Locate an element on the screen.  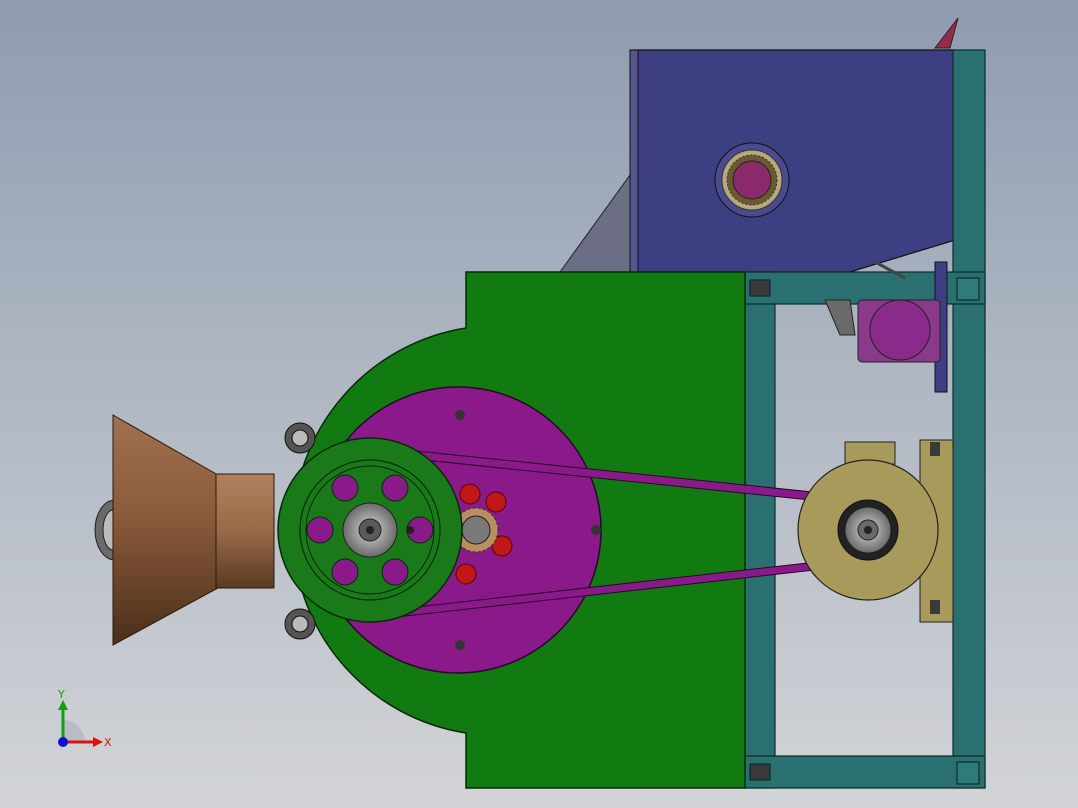
triad-x-label: X is located at coordinates (108, 742).